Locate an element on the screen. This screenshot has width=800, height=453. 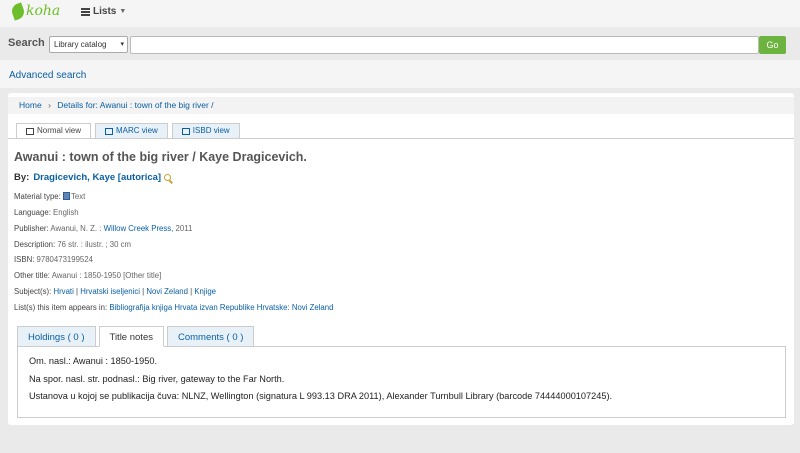
language-value: English is located at coordinates (66, 212).